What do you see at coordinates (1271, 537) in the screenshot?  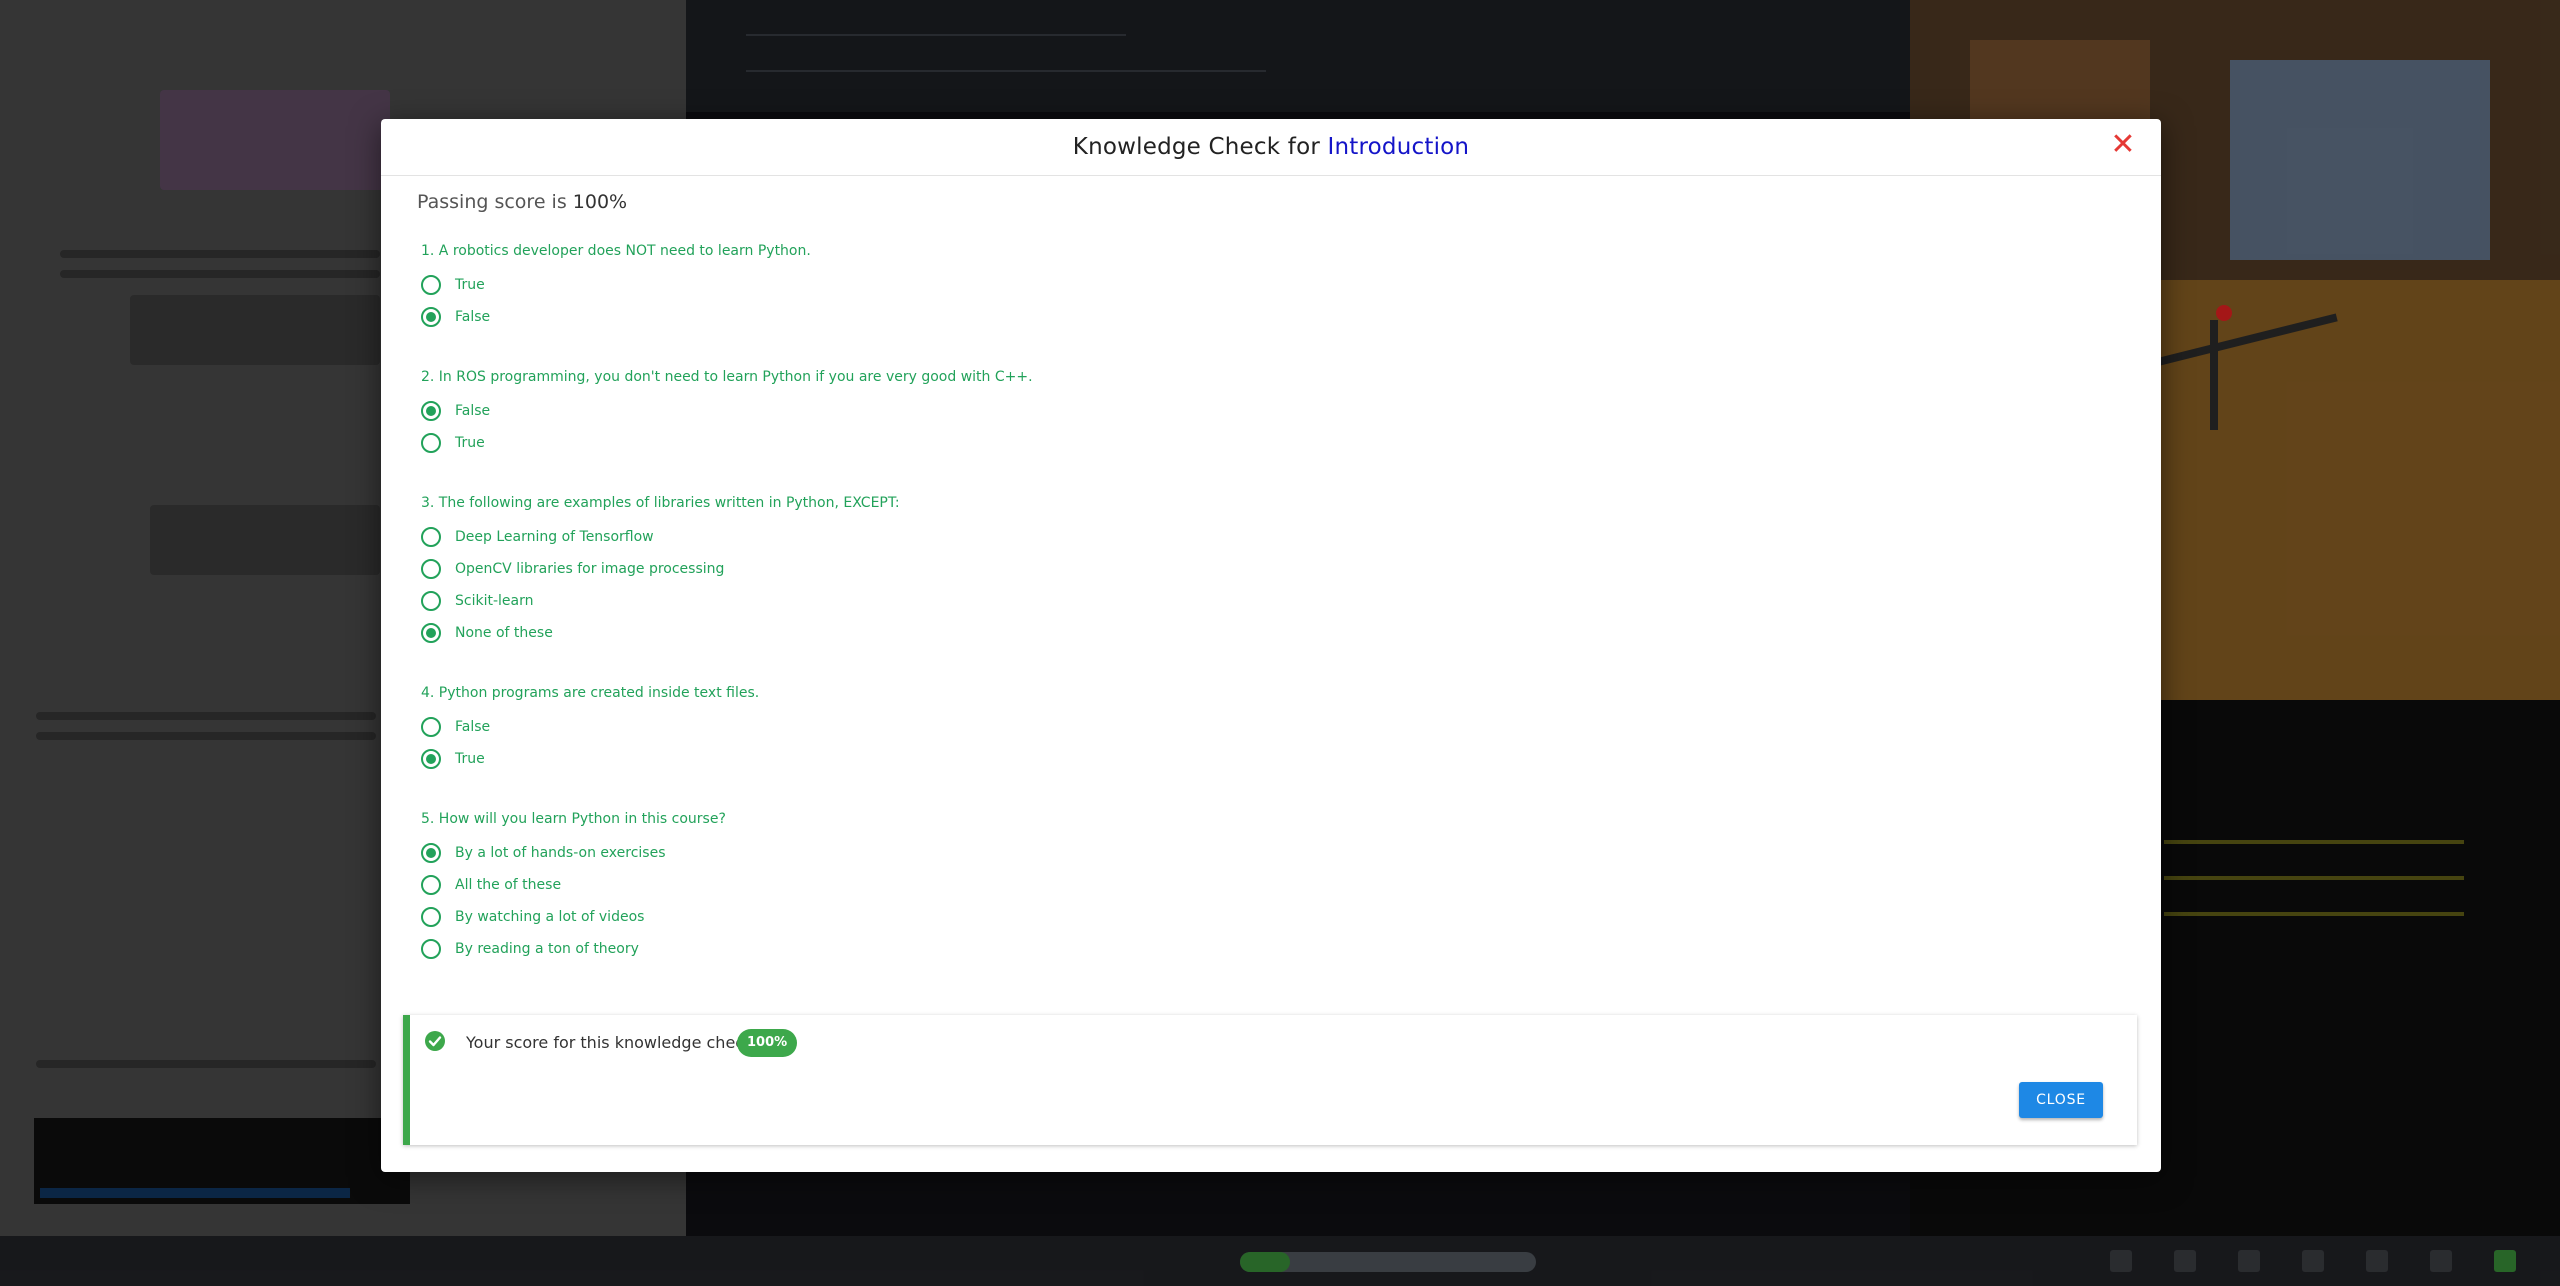 I see `answer-option: Deep Learning of Tensorflow` at bounding box center [1271, 537].